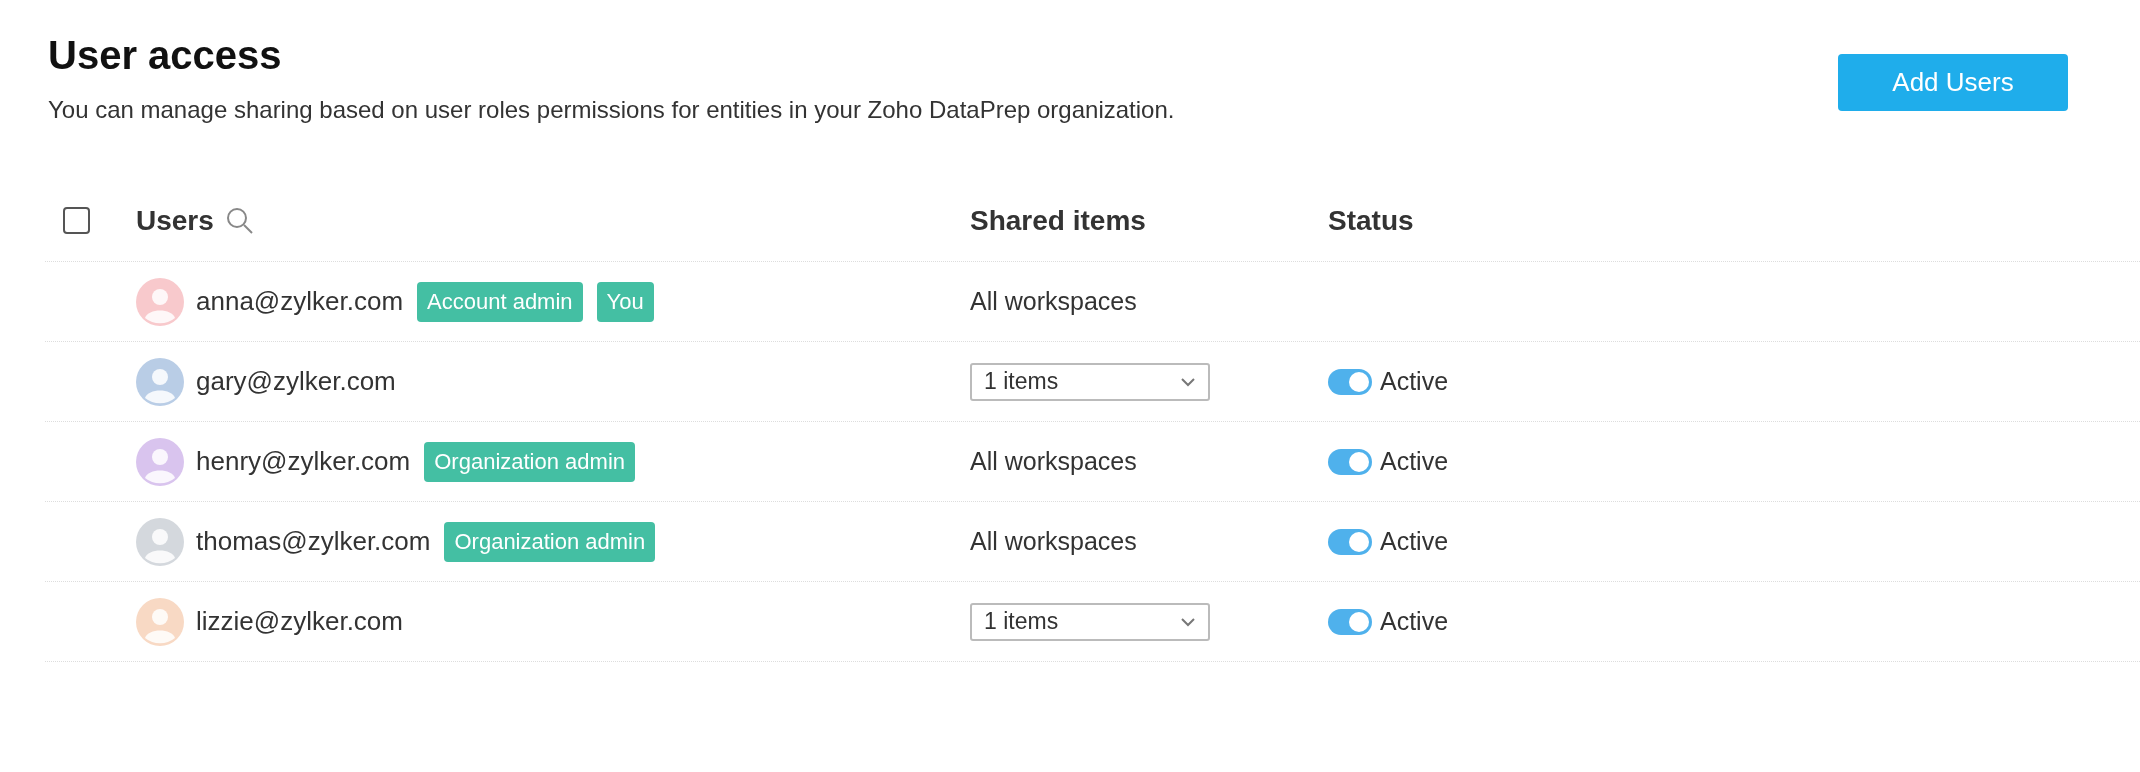  What do you see at coordinates (299, 621) in the screenshot?
I see `user-email: lizzie@zylker.com` at bounding box center [299, 621].